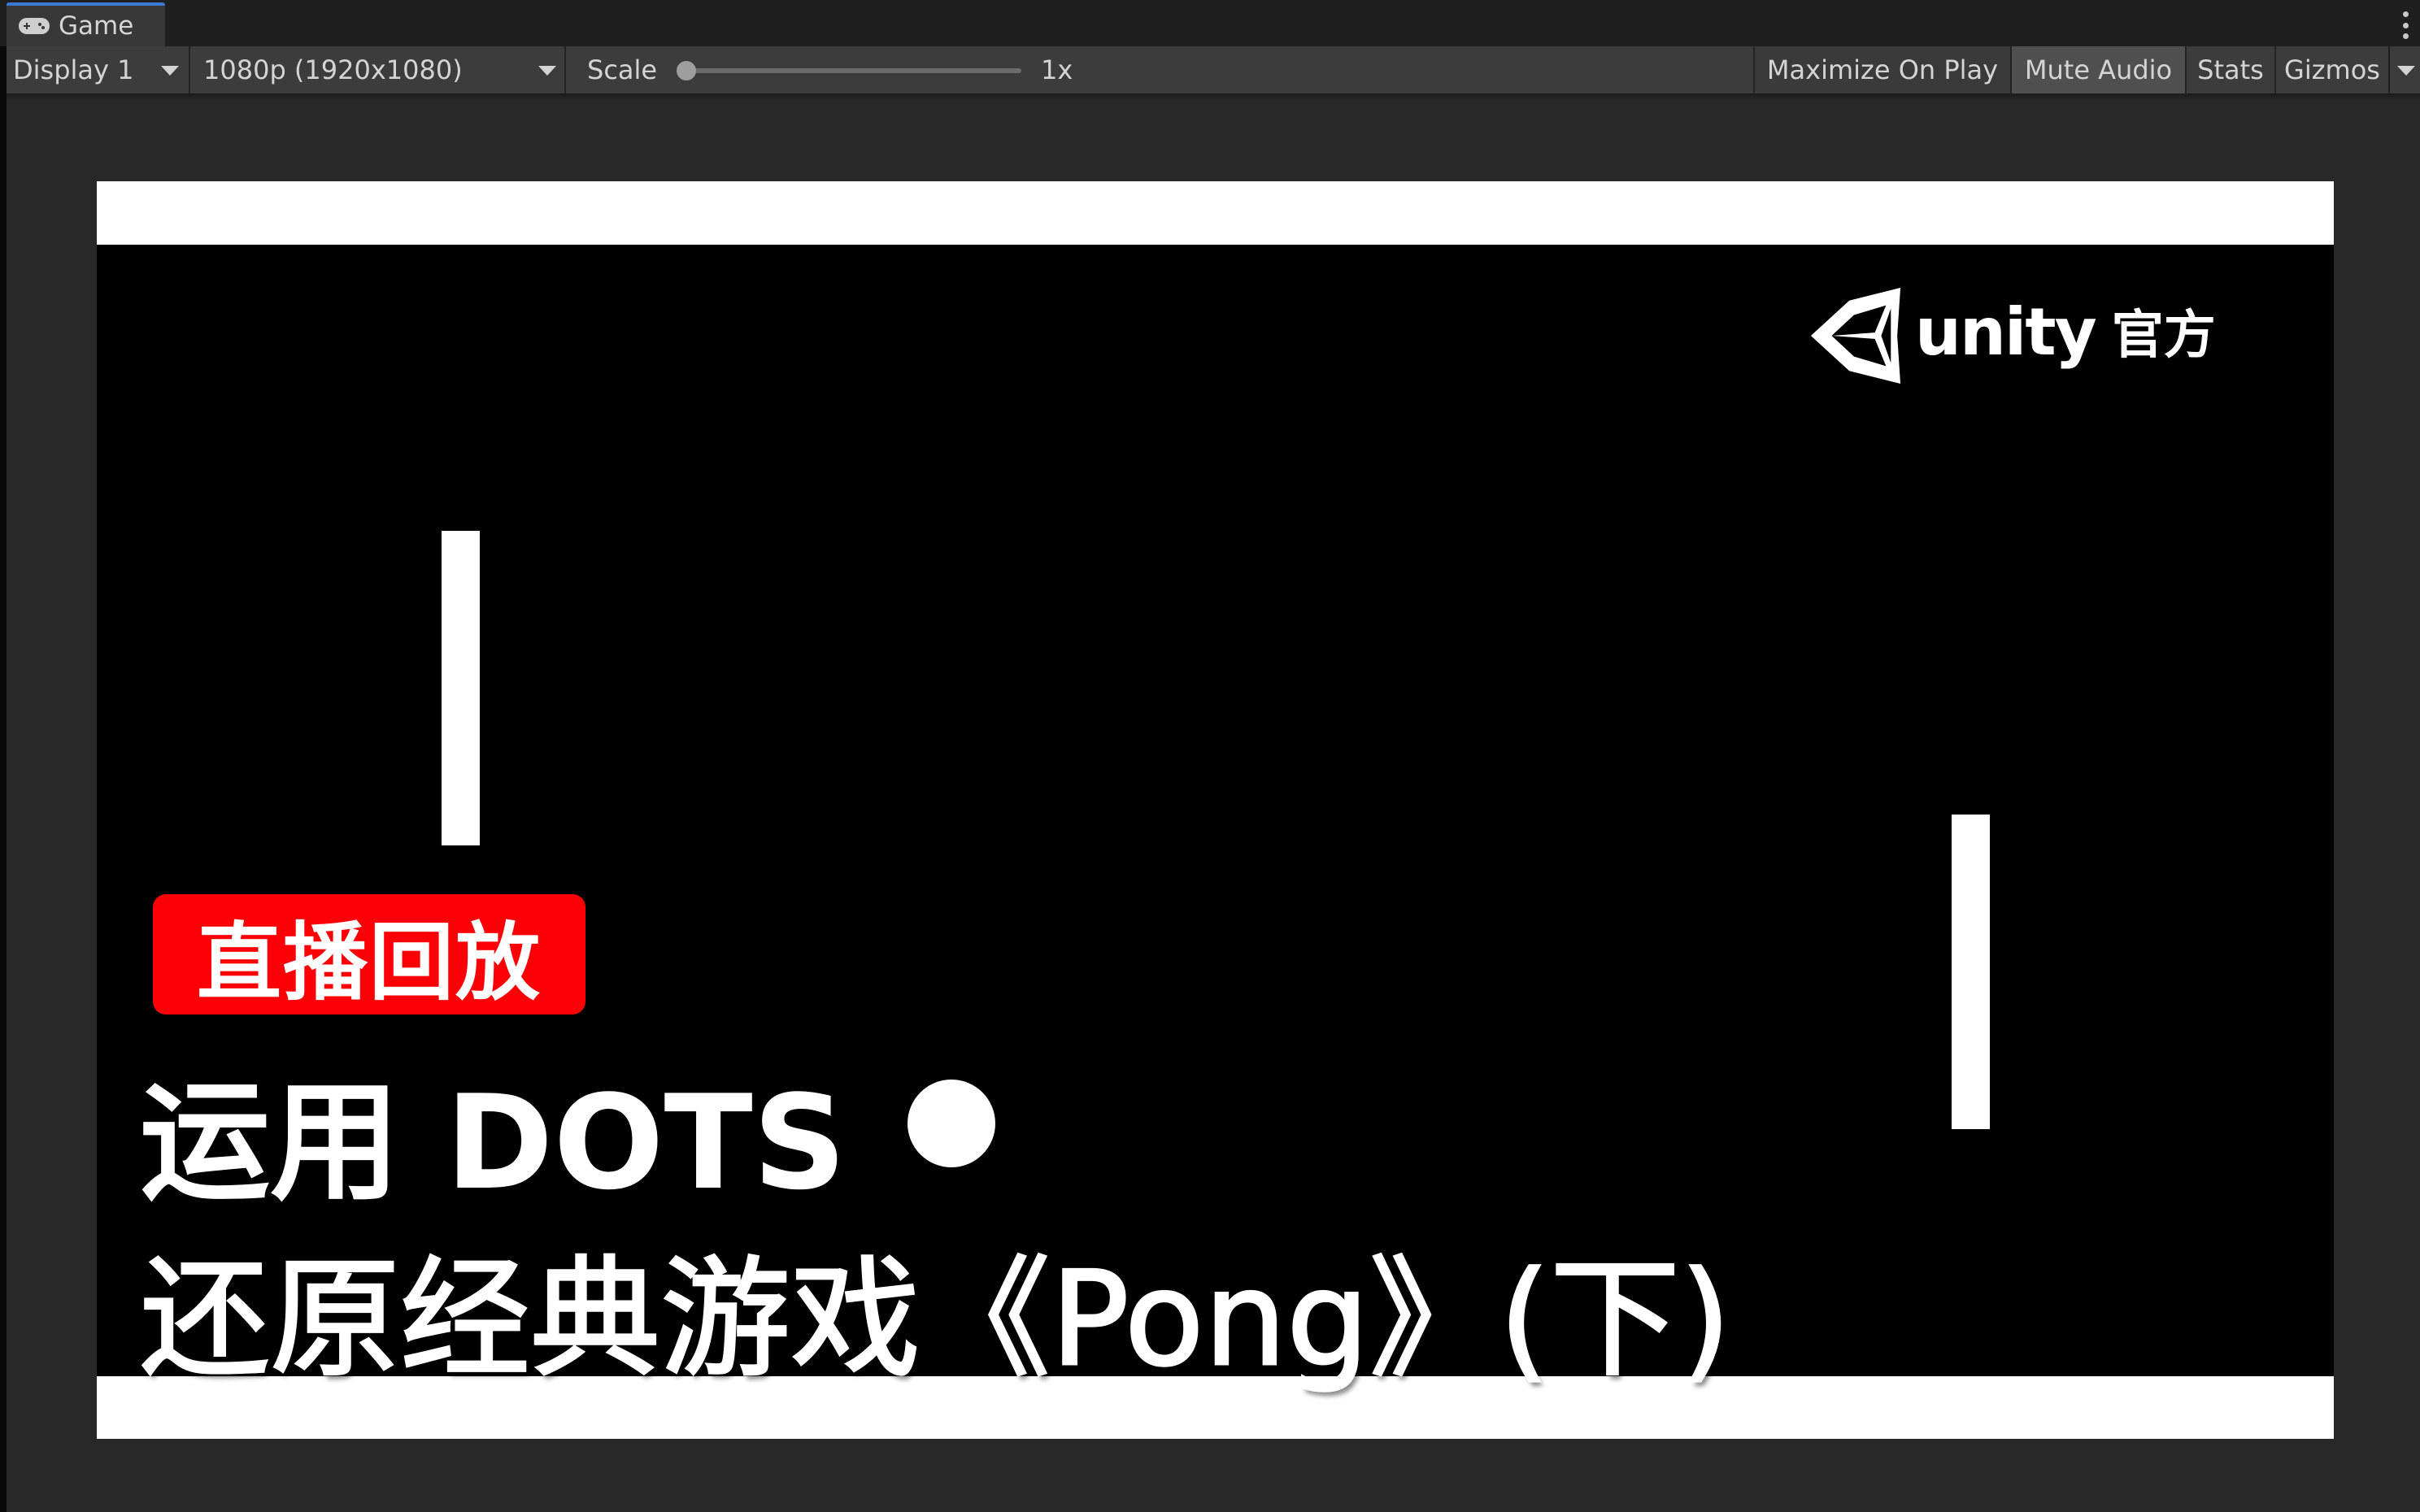 Image resolution: width=2420 pixels, height=1512 pixels. What do you see at coordinates (622, 69) in the screenshot?
I see `scale-label: Scale` at bounding box center [622, 69].